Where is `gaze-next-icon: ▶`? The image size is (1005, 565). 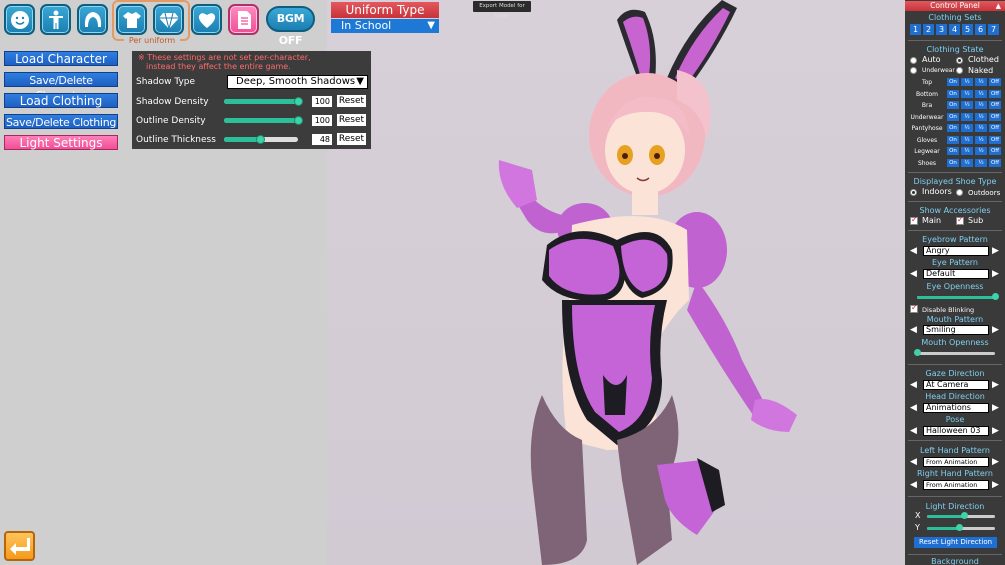
gaze-next-icon: ▶ is located at coordinates (995, 385).